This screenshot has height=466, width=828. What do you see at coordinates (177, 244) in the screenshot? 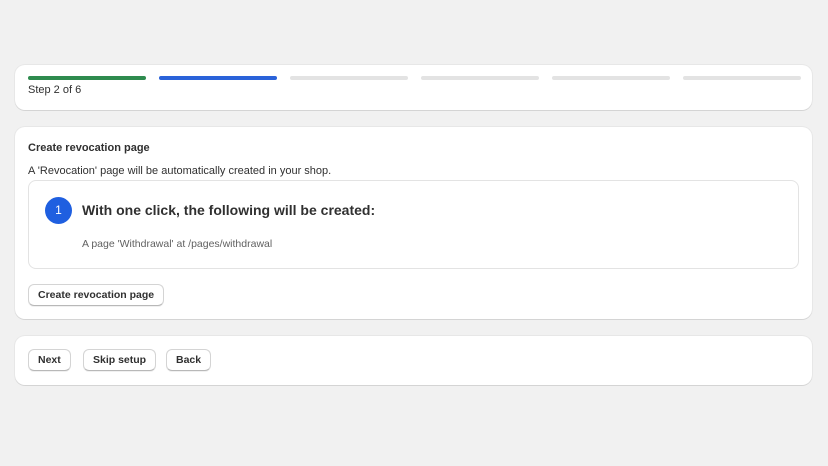
I see `info-item: A page 'Withdrawal' at /pages/withdrawal` at bounding box center [177, 244].